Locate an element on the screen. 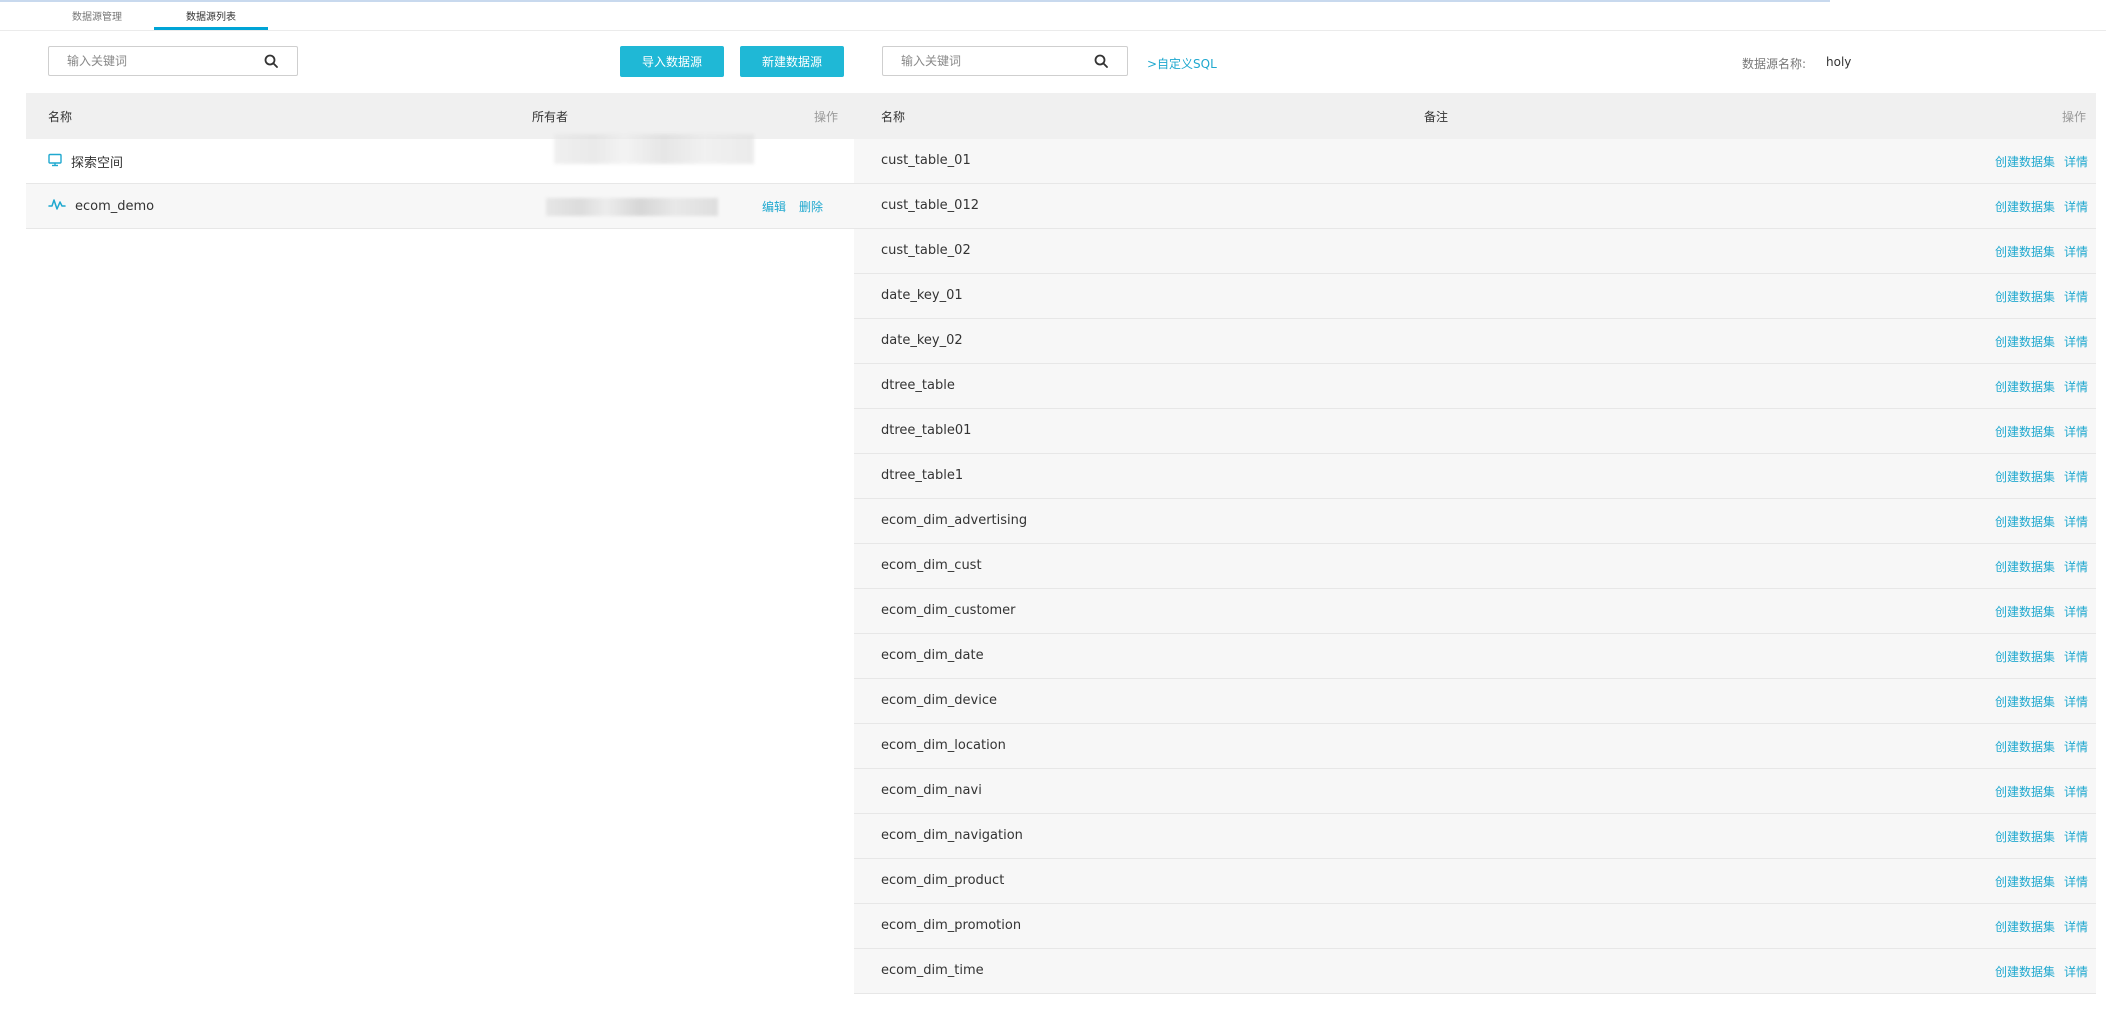  table-row: ecom_dim_navigation 创建数据集 详情 is located at coordinates (1475, 836).